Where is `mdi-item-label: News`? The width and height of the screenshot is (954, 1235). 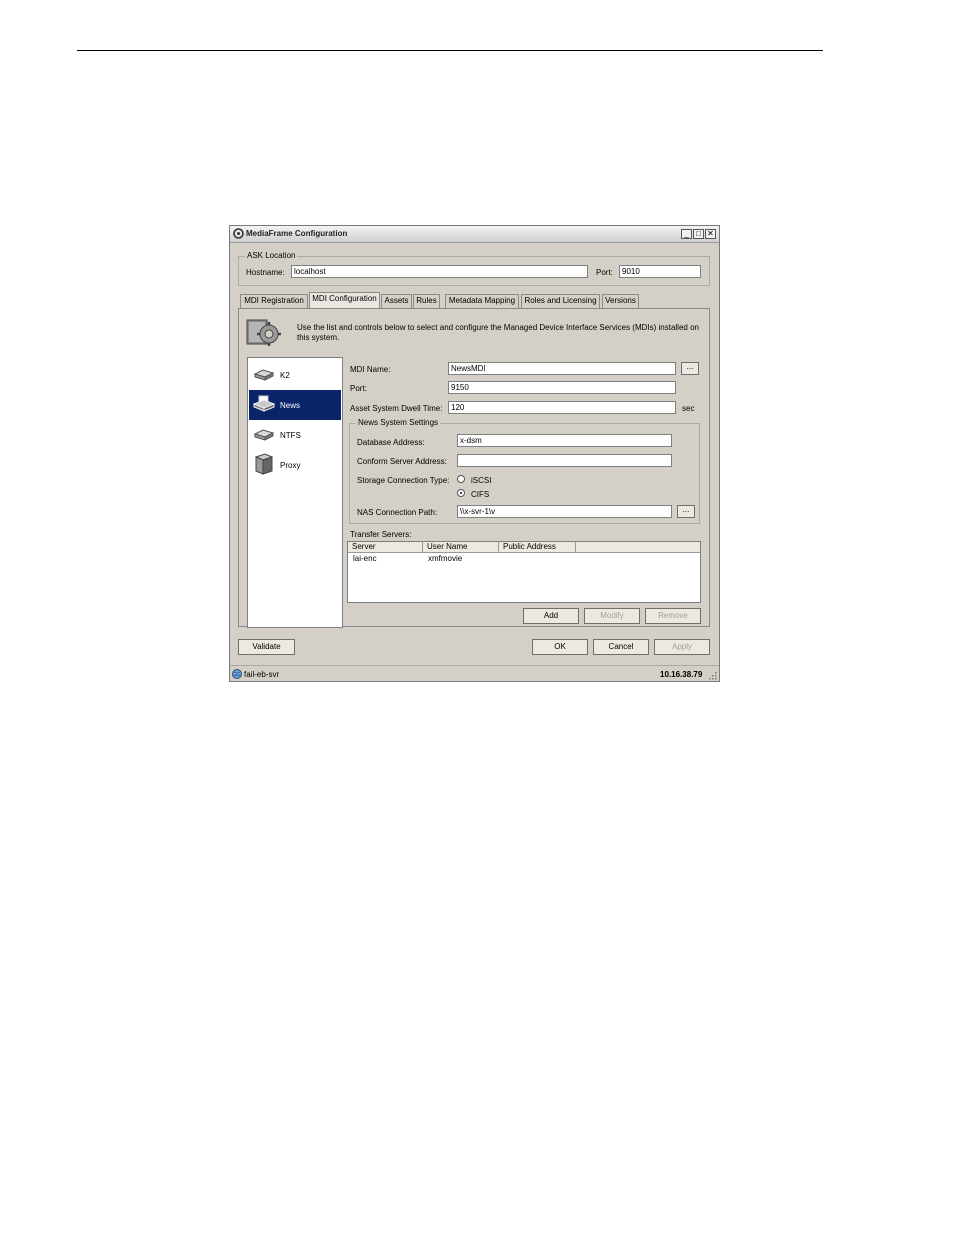
mdi-item-label: News is located at coordinates (290, 405).